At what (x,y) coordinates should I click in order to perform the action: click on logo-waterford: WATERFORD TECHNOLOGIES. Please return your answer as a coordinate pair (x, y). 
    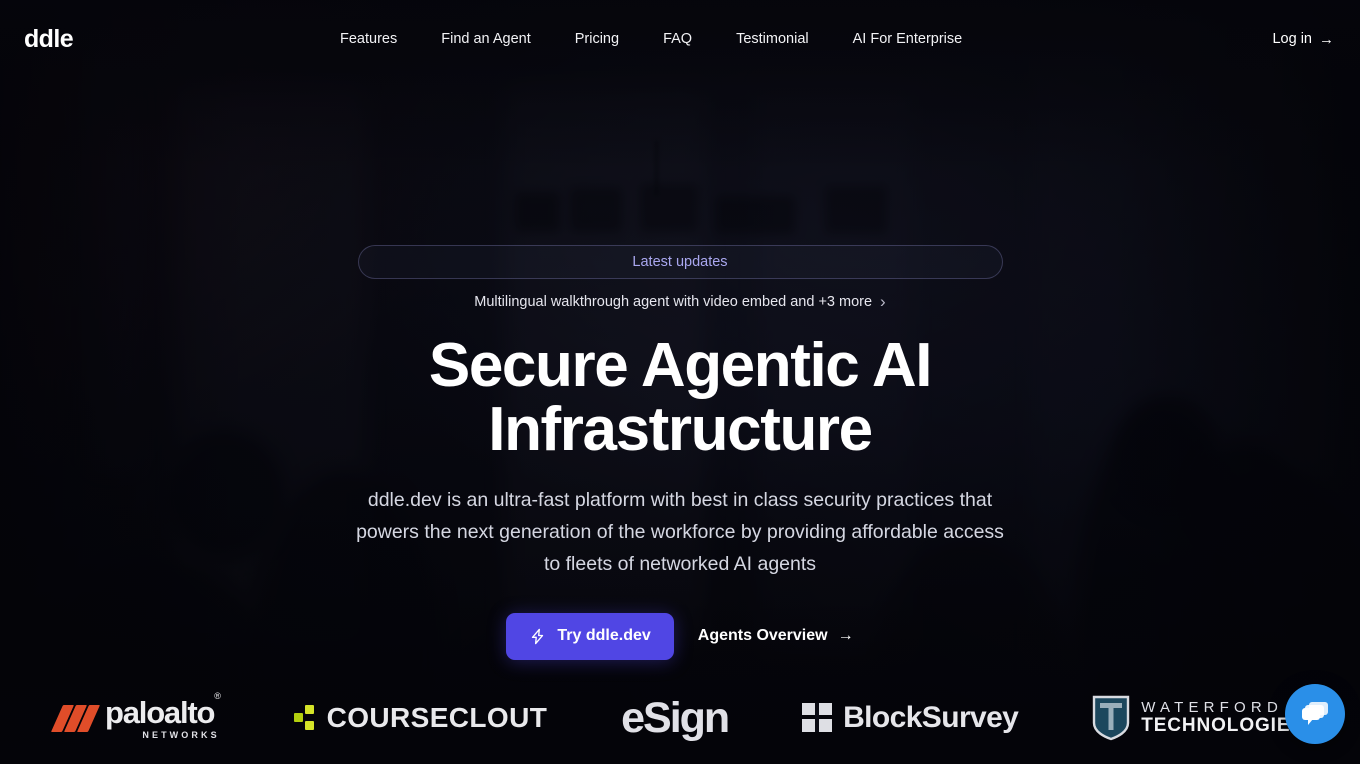
    Looking at the image, I should click on (1198, 718).